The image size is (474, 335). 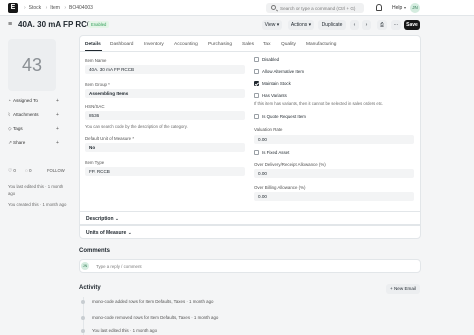 I want to click on uom-label: Default Unit of Measure *, so click(x=110, y=138).